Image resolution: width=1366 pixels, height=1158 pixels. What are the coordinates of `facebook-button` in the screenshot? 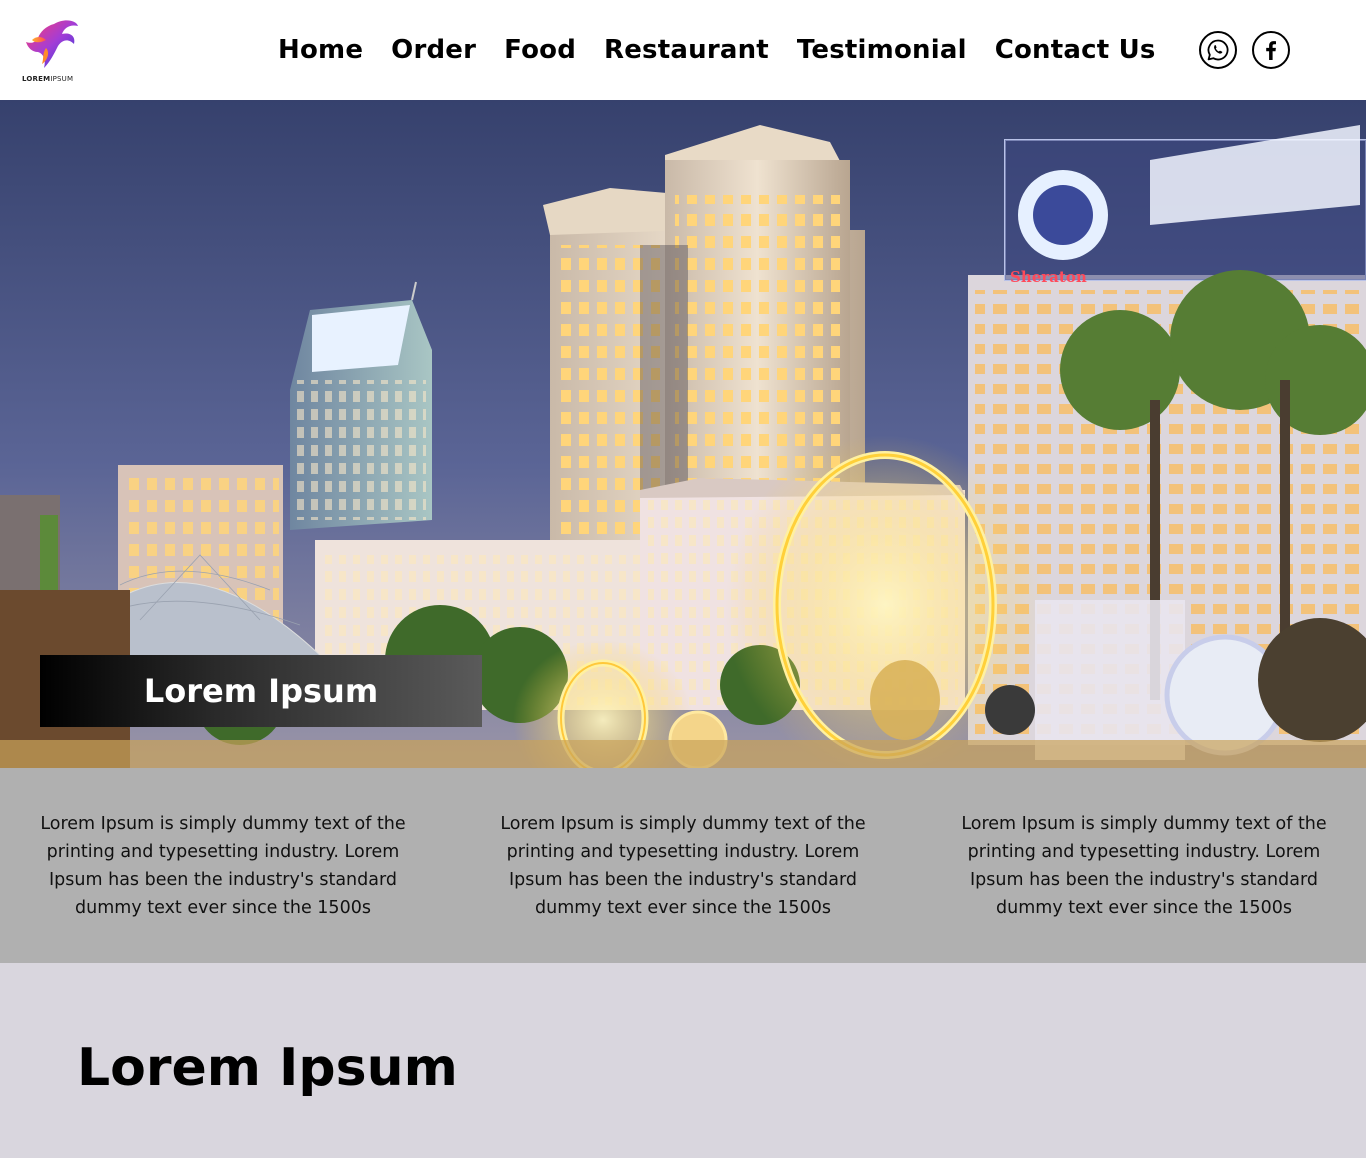 It's located at (1271, 50).